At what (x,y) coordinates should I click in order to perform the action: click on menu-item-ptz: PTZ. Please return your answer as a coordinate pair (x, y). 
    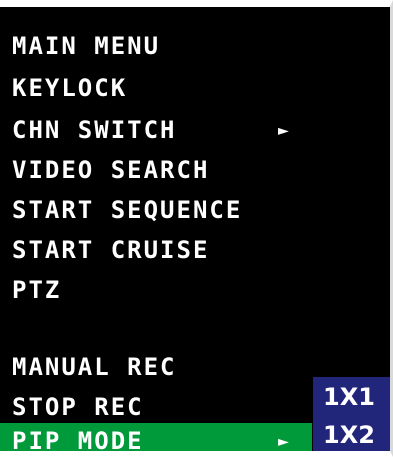
    Looking at the image, I should click on (156, 290).